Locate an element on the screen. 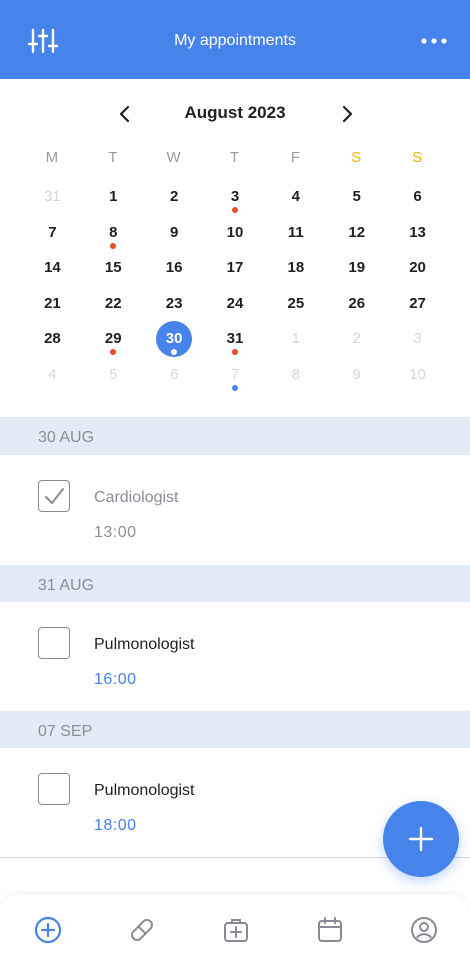 Image resolution: width=470 pixels, height=970 pixels. calendar-day: 26 is located at coordinates (356, 309).